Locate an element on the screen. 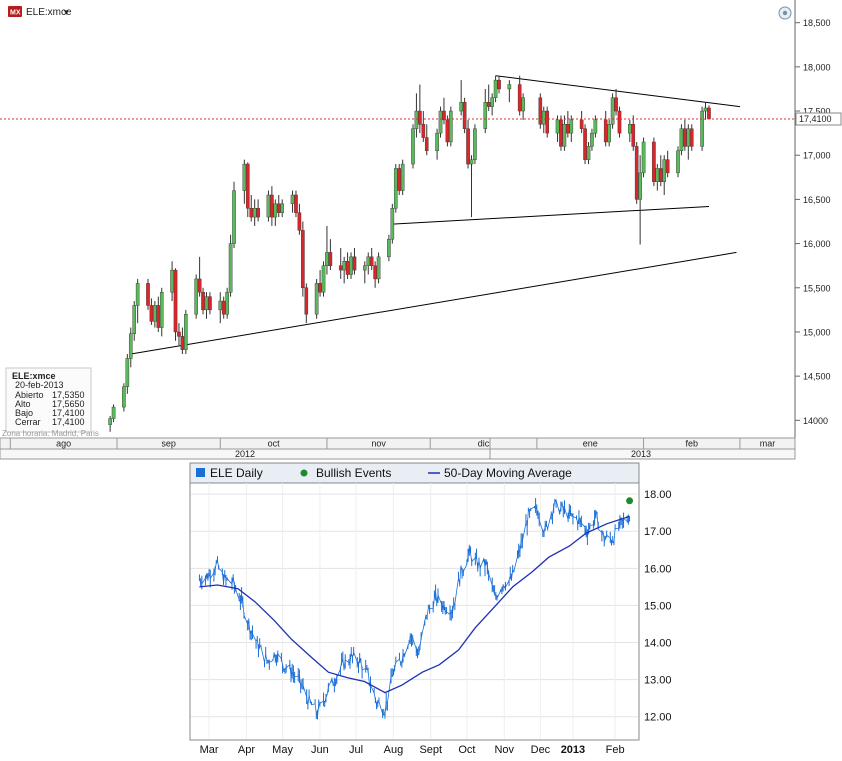 The image size is (842, 761). month-label: mar is located at coordinates (768, 444).